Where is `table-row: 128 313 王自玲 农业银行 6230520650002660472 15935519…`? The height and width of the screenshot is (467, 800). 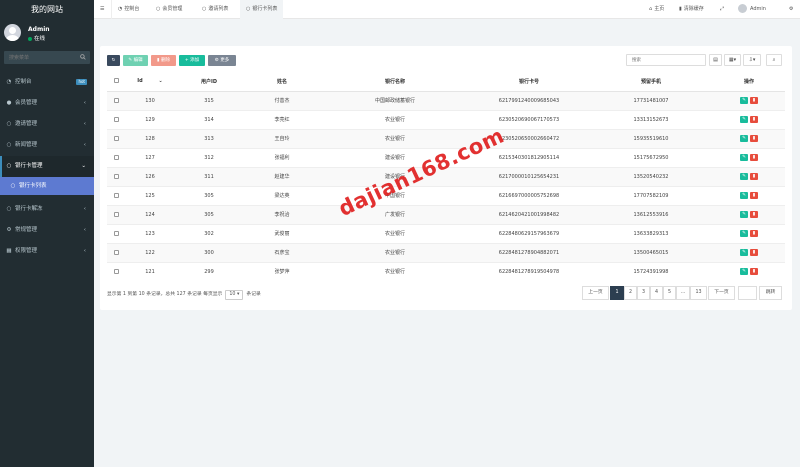 table-row: 128 313 王自玲 农业银行 6230520650002660472 15935519… is located at coordinates (446, 138).